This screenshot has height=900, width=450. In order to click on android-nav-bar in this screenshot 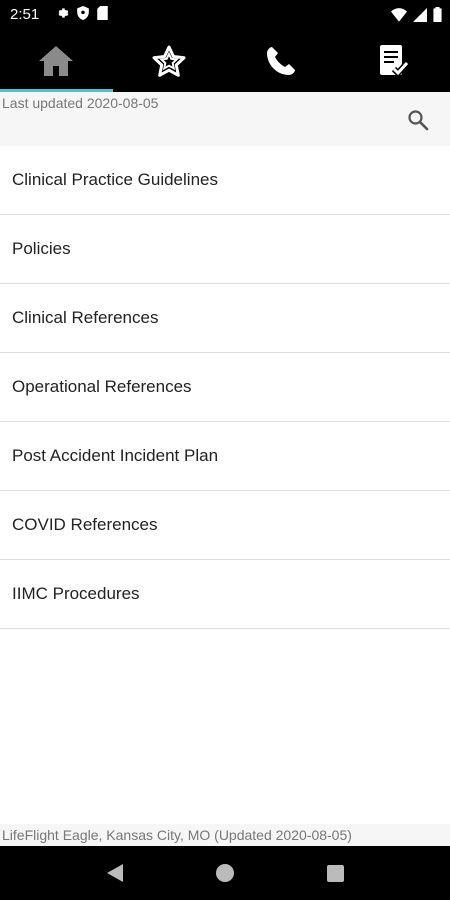, I will do `click(225, 873)`.